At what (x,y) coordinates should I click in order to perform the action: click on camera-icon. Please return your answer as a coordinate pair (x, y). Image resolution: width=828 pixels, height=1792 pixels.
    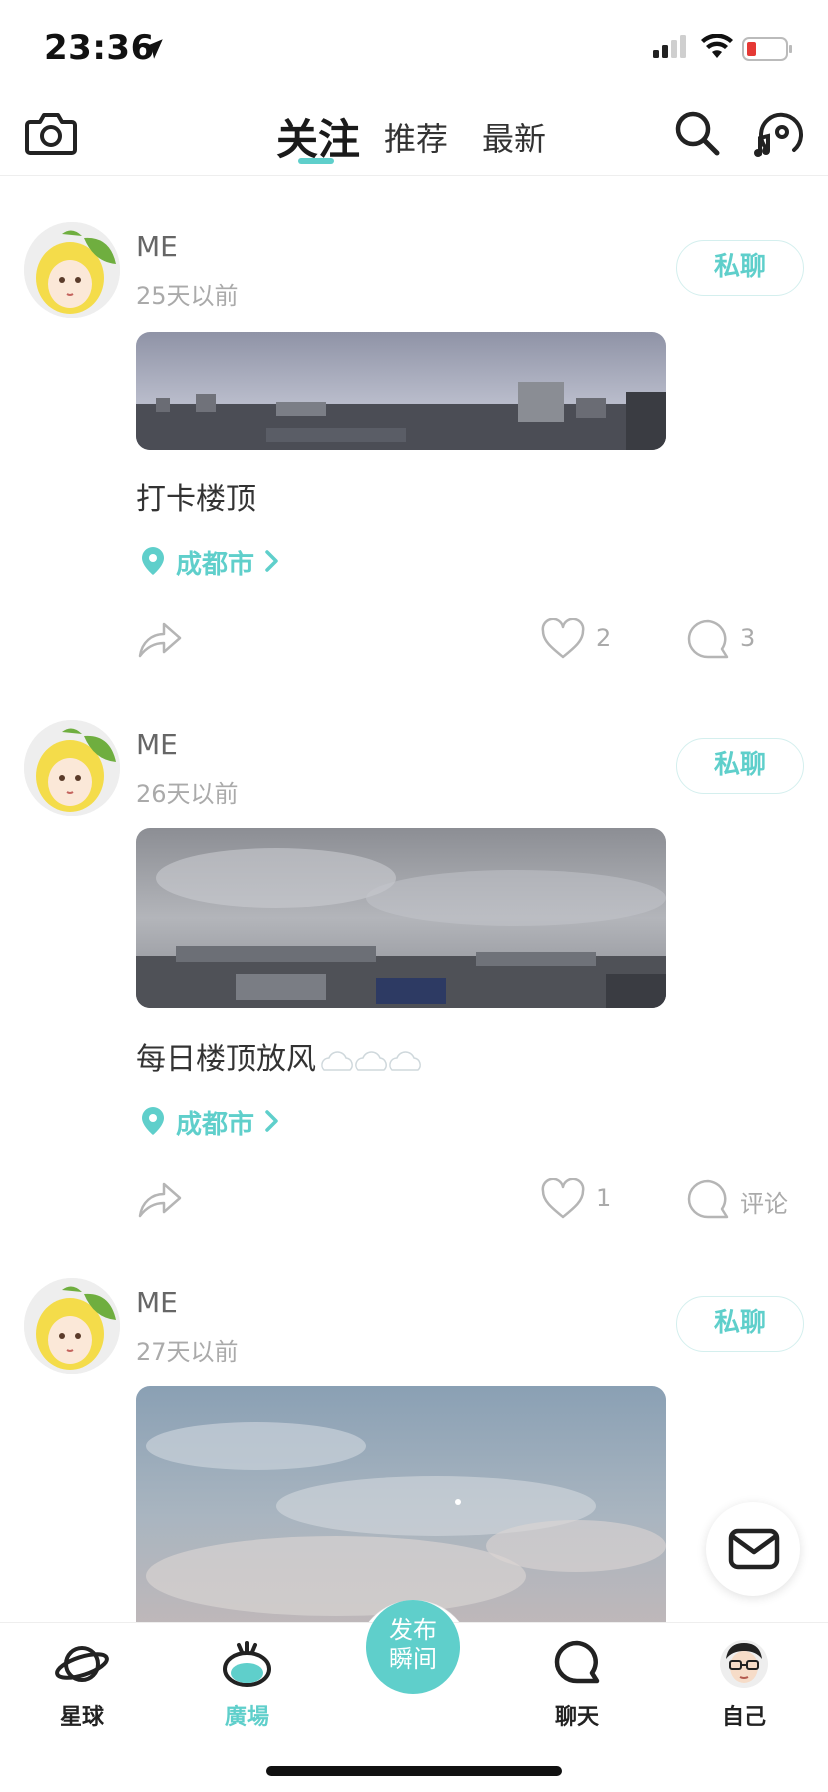
    Looking at the image, I should click on (51, 133).